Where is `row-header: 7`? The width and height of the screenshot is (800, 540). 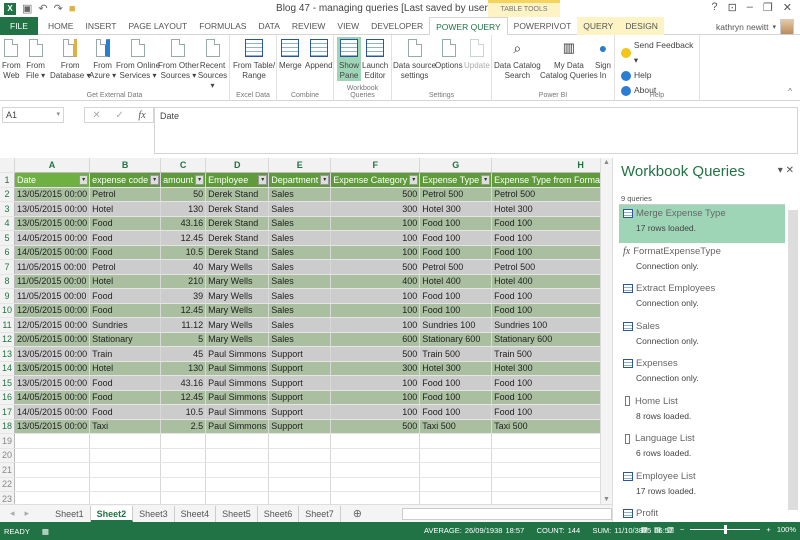
row-header: 7 is located at coordinates (7, 267).